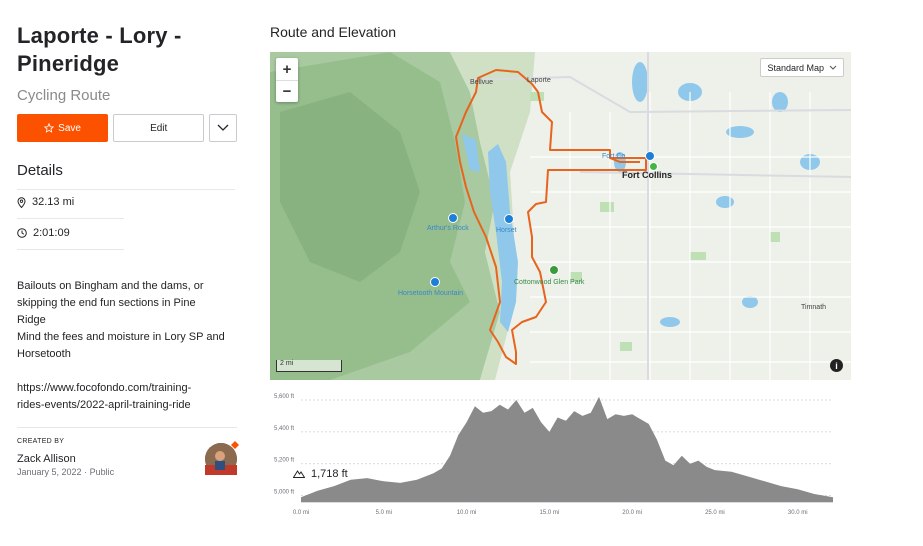 The height and width of the screenshot is (546, 923). I want to click on description-line: Horsetooth, so click(44, 354).